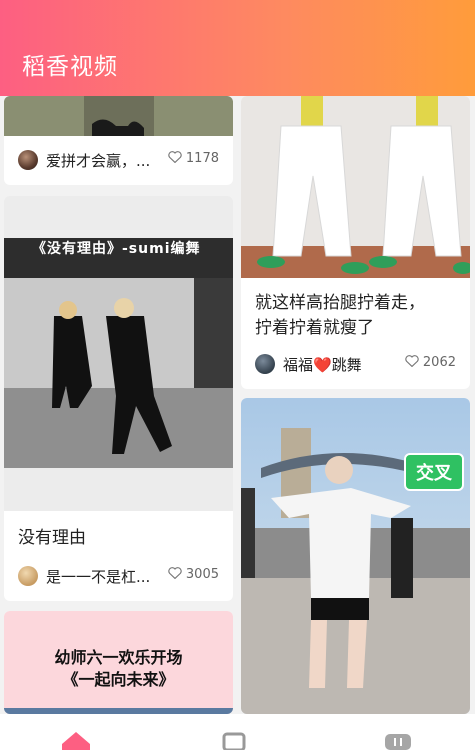 Image resolution: width=475 pixels, height=750 pixels. I want to click on video-title-line: 拧着拧着就瘦了, so click(314, 328).